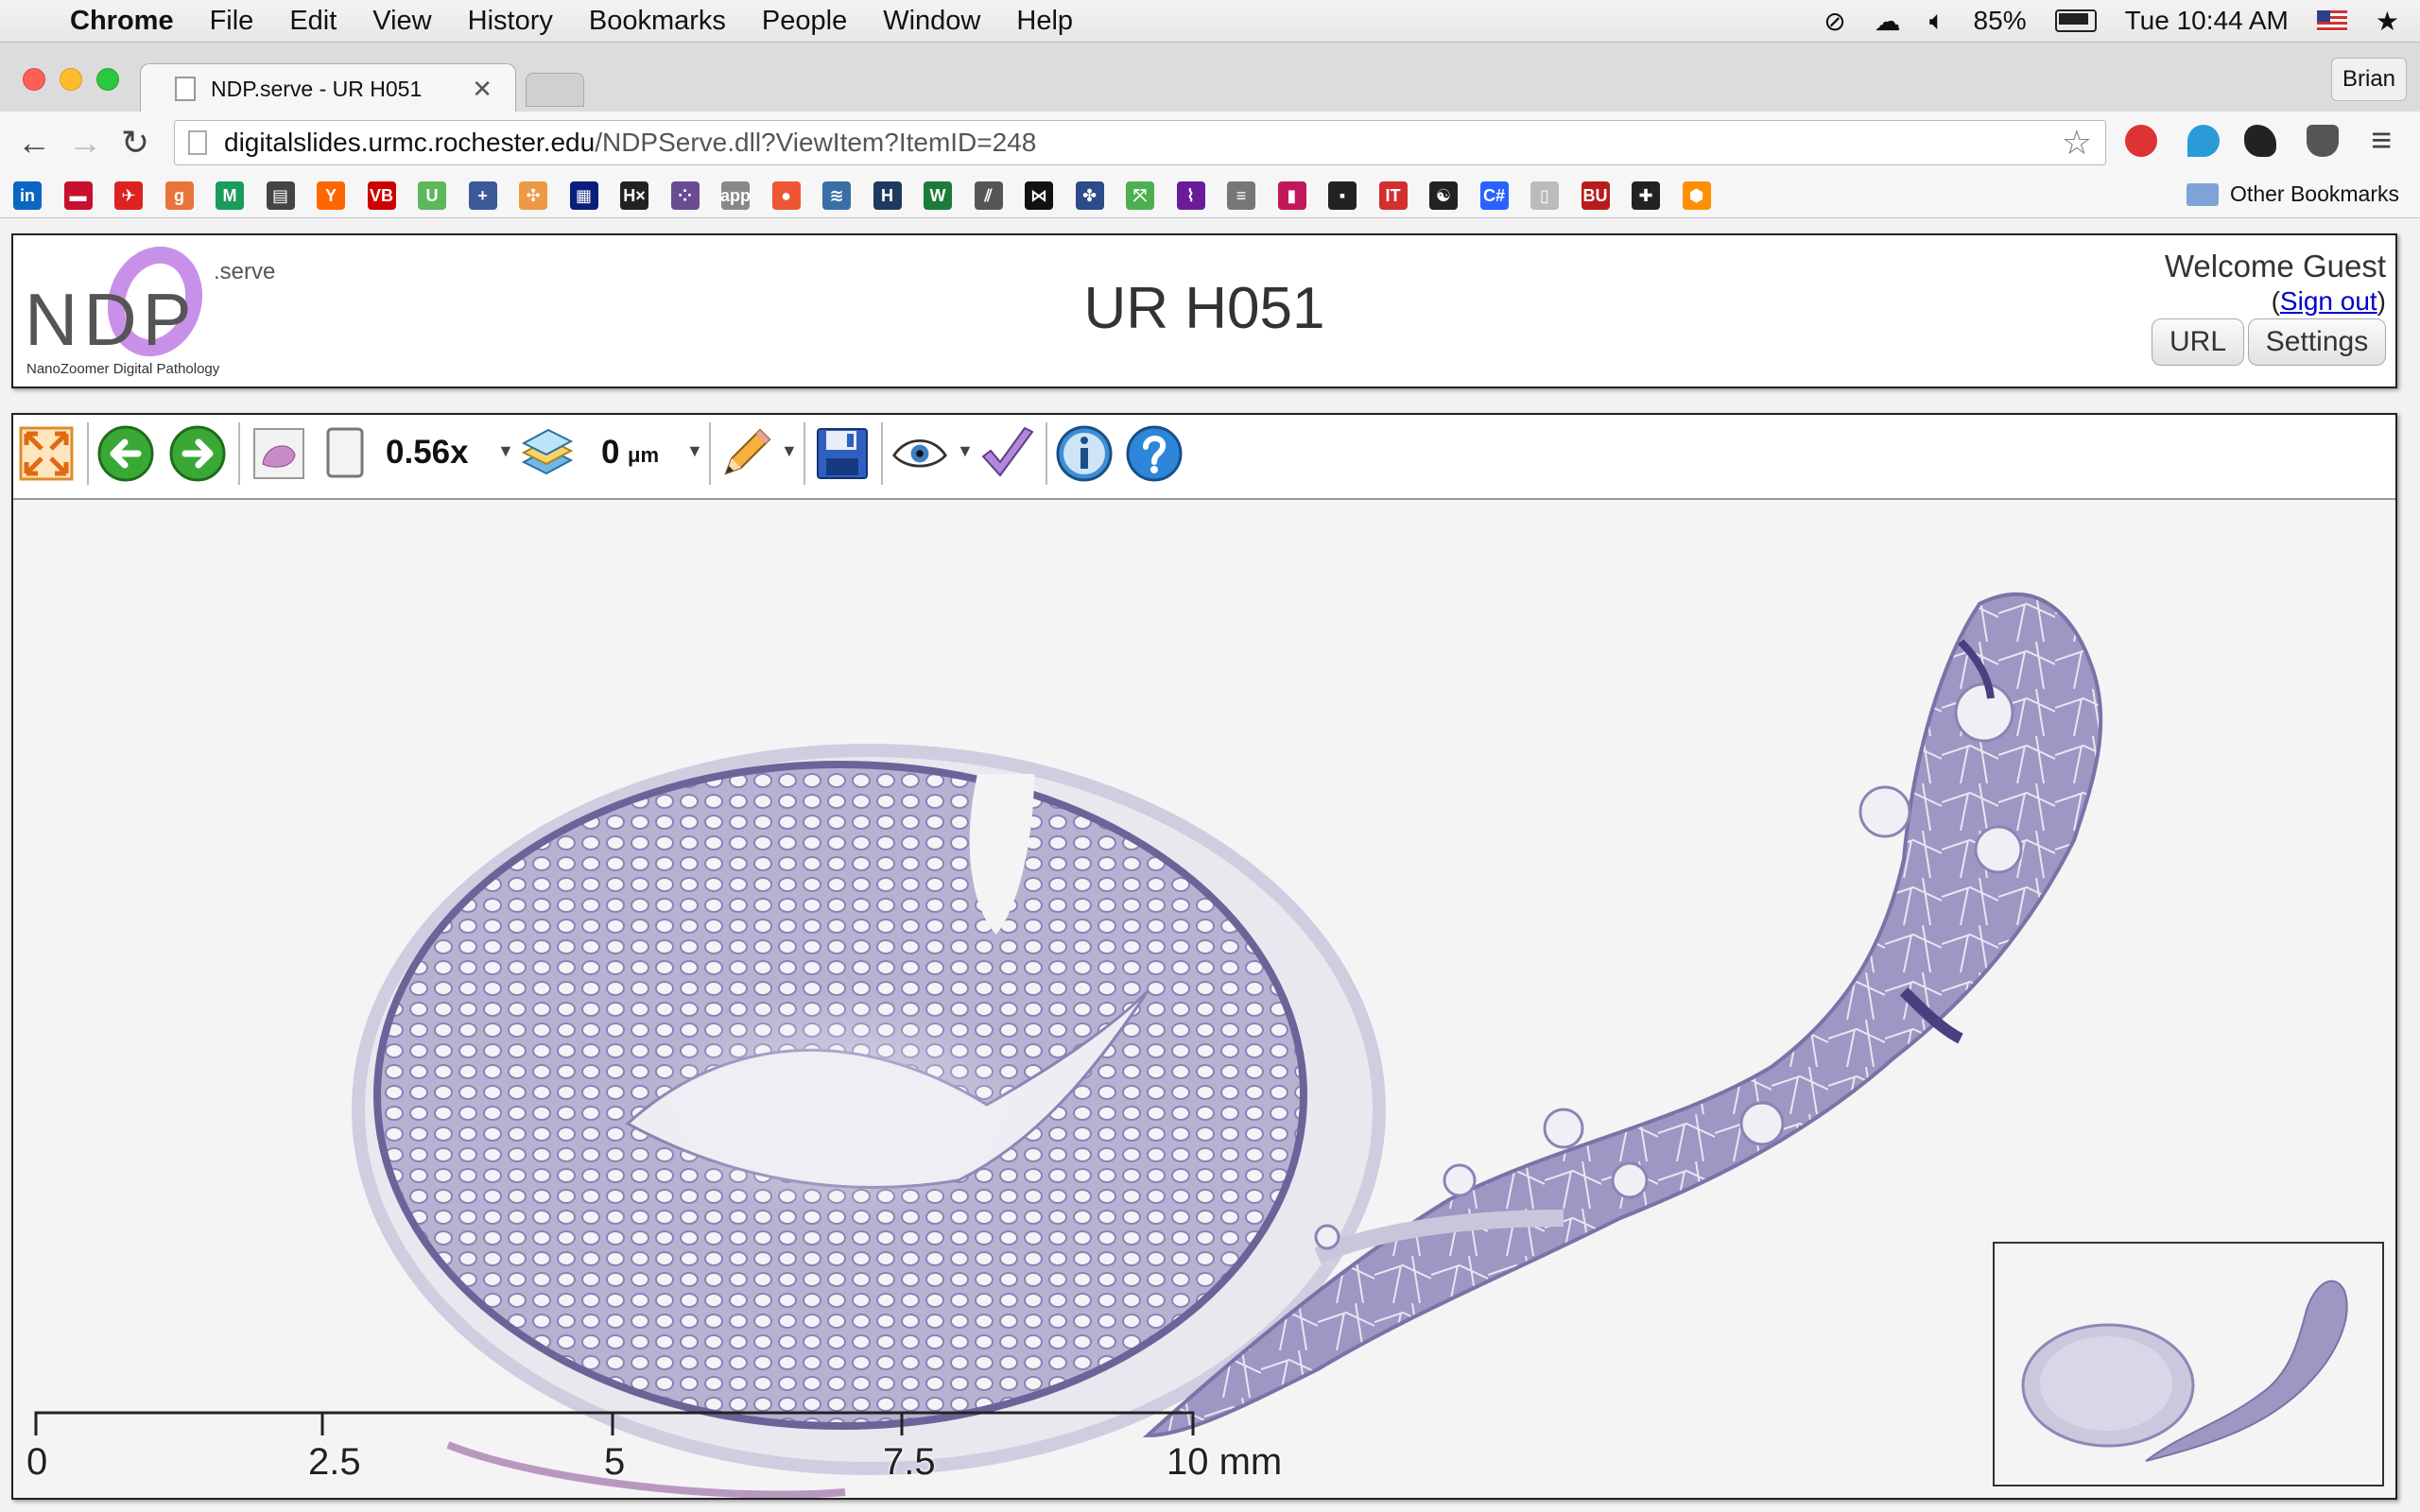 Image resolution: width=2420 pixels, height=1512 pixels. I want to click on bookmark-icon: ✣, so click(533, 195).